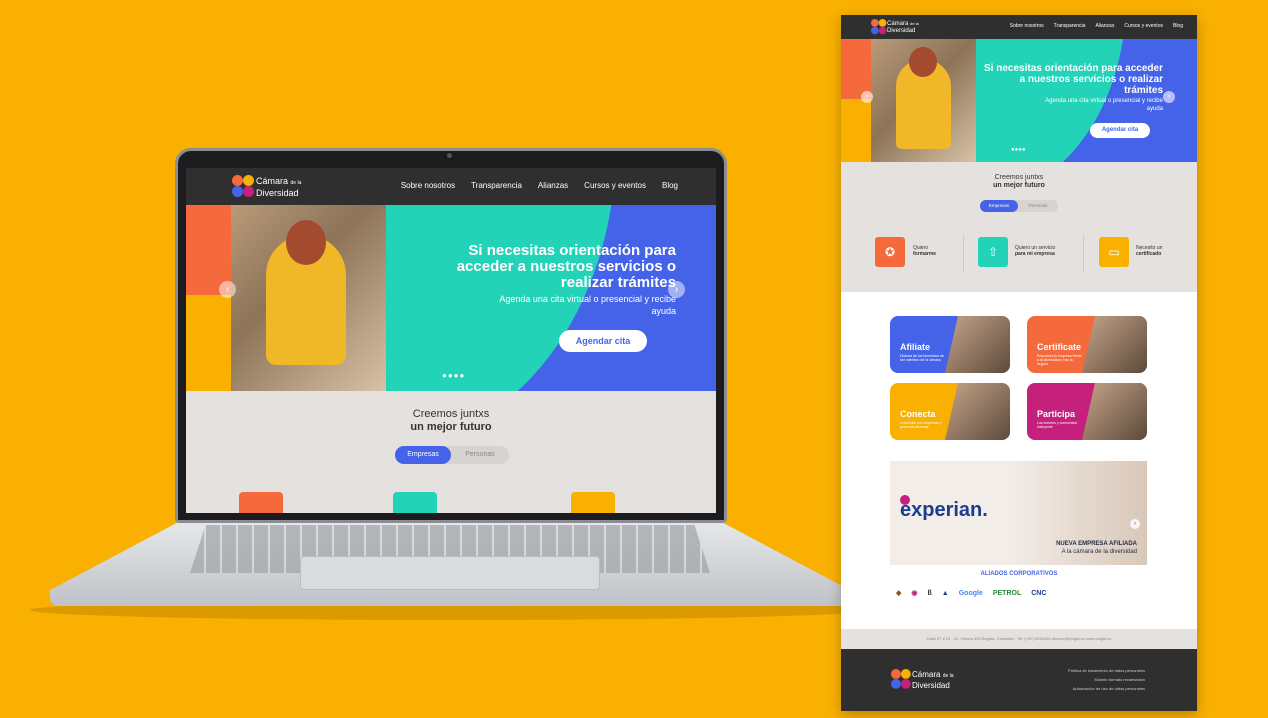 This screenshot has width=1268, height=718. Describe the element at coordinates (914, 593) in the screenshot. I see `ally-logo-icon: ◉` at that location.